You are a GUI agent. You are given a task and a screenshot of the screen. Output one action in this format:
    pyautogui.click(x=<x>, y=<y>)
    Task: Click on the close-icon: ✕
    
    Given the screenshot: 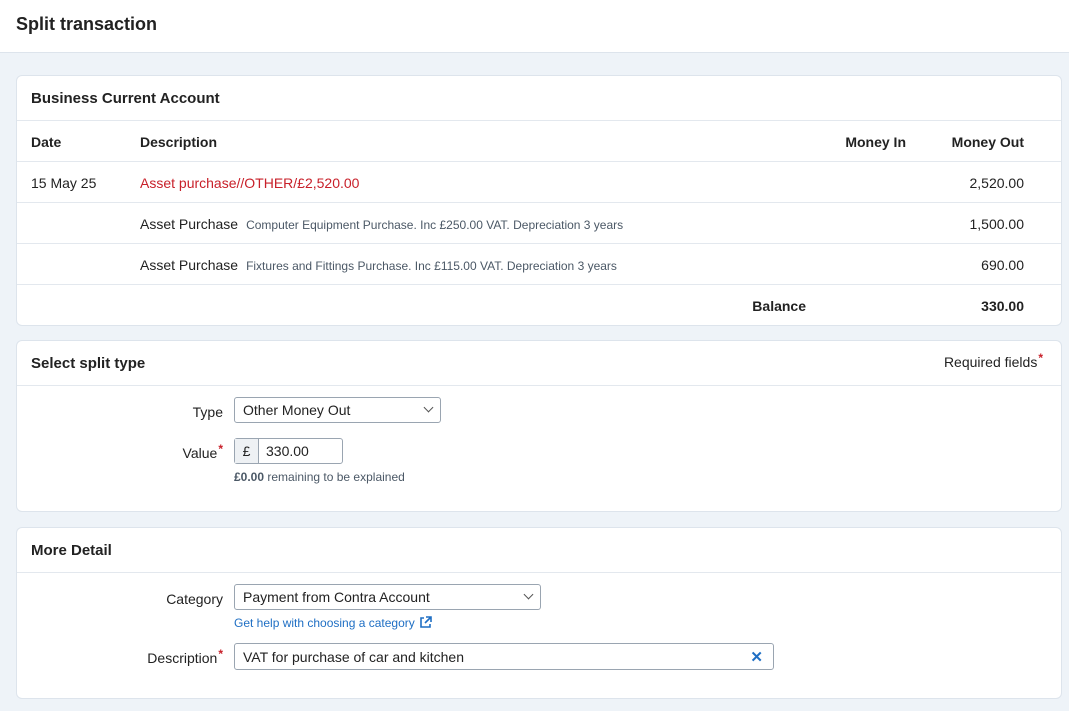 What is the action you would take?
    pyautogui.click(x=756, y=657)
    